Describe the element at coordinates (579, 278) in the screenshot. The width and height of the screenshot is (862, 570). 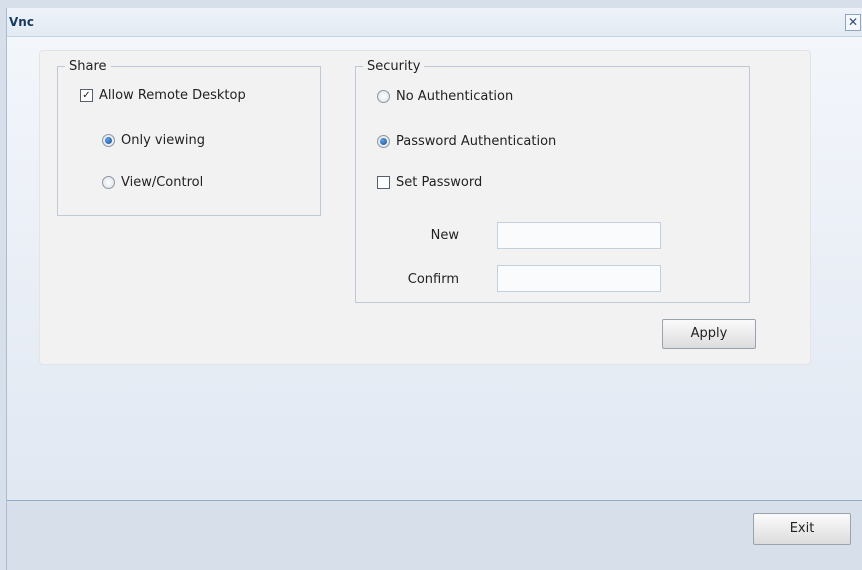
I see `confirm-password-input` at that location.